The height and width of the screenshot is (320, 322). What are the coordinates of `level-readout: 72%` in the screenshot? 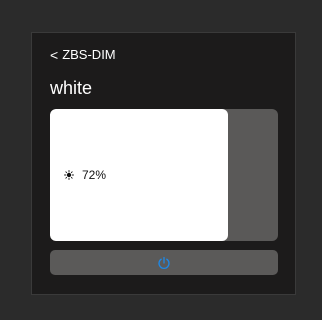 It's located at (85, 175).